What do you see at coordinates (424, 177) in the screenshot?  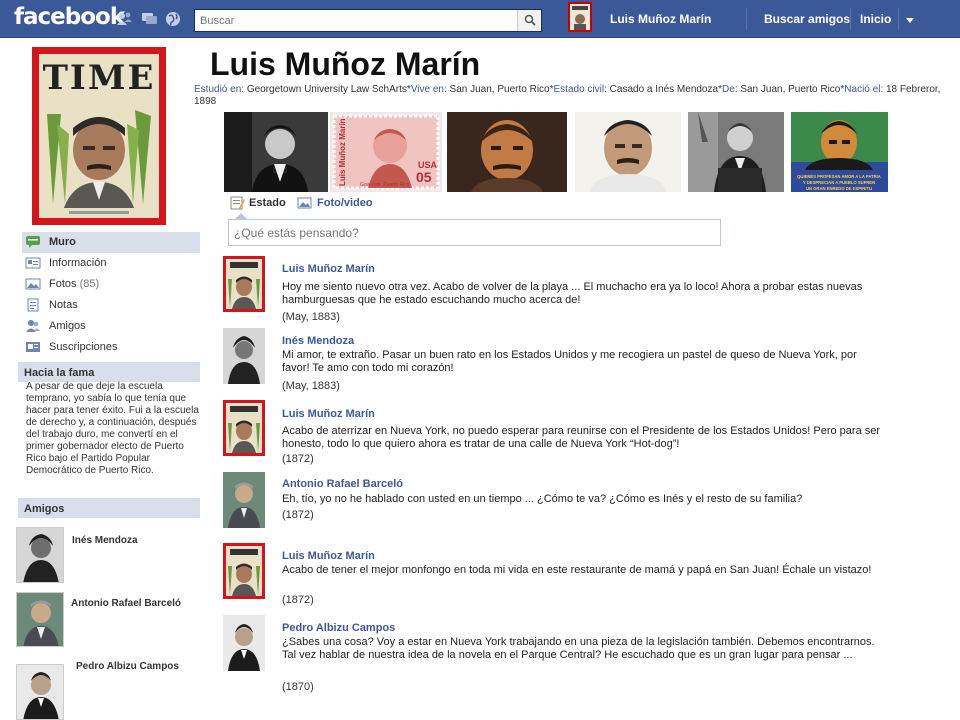 I see `stamp-value: 05` at bounding box center [424, 177].